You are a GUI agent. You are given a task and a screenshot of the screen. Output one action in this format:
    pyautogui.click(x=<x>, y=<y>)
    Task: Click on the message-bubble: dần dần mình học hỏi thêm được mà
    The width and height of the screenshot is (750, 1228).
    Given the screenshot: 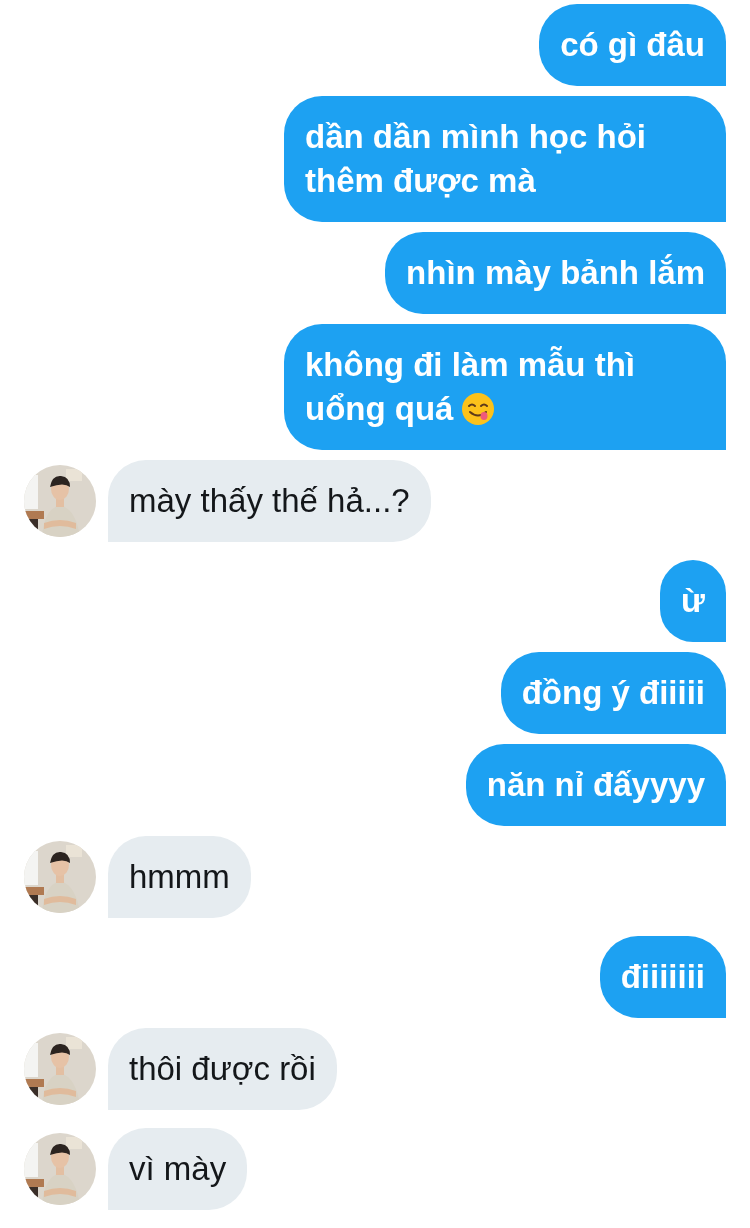 What is the action you would take?
    pyautogui.click(x=505, y=159)
    